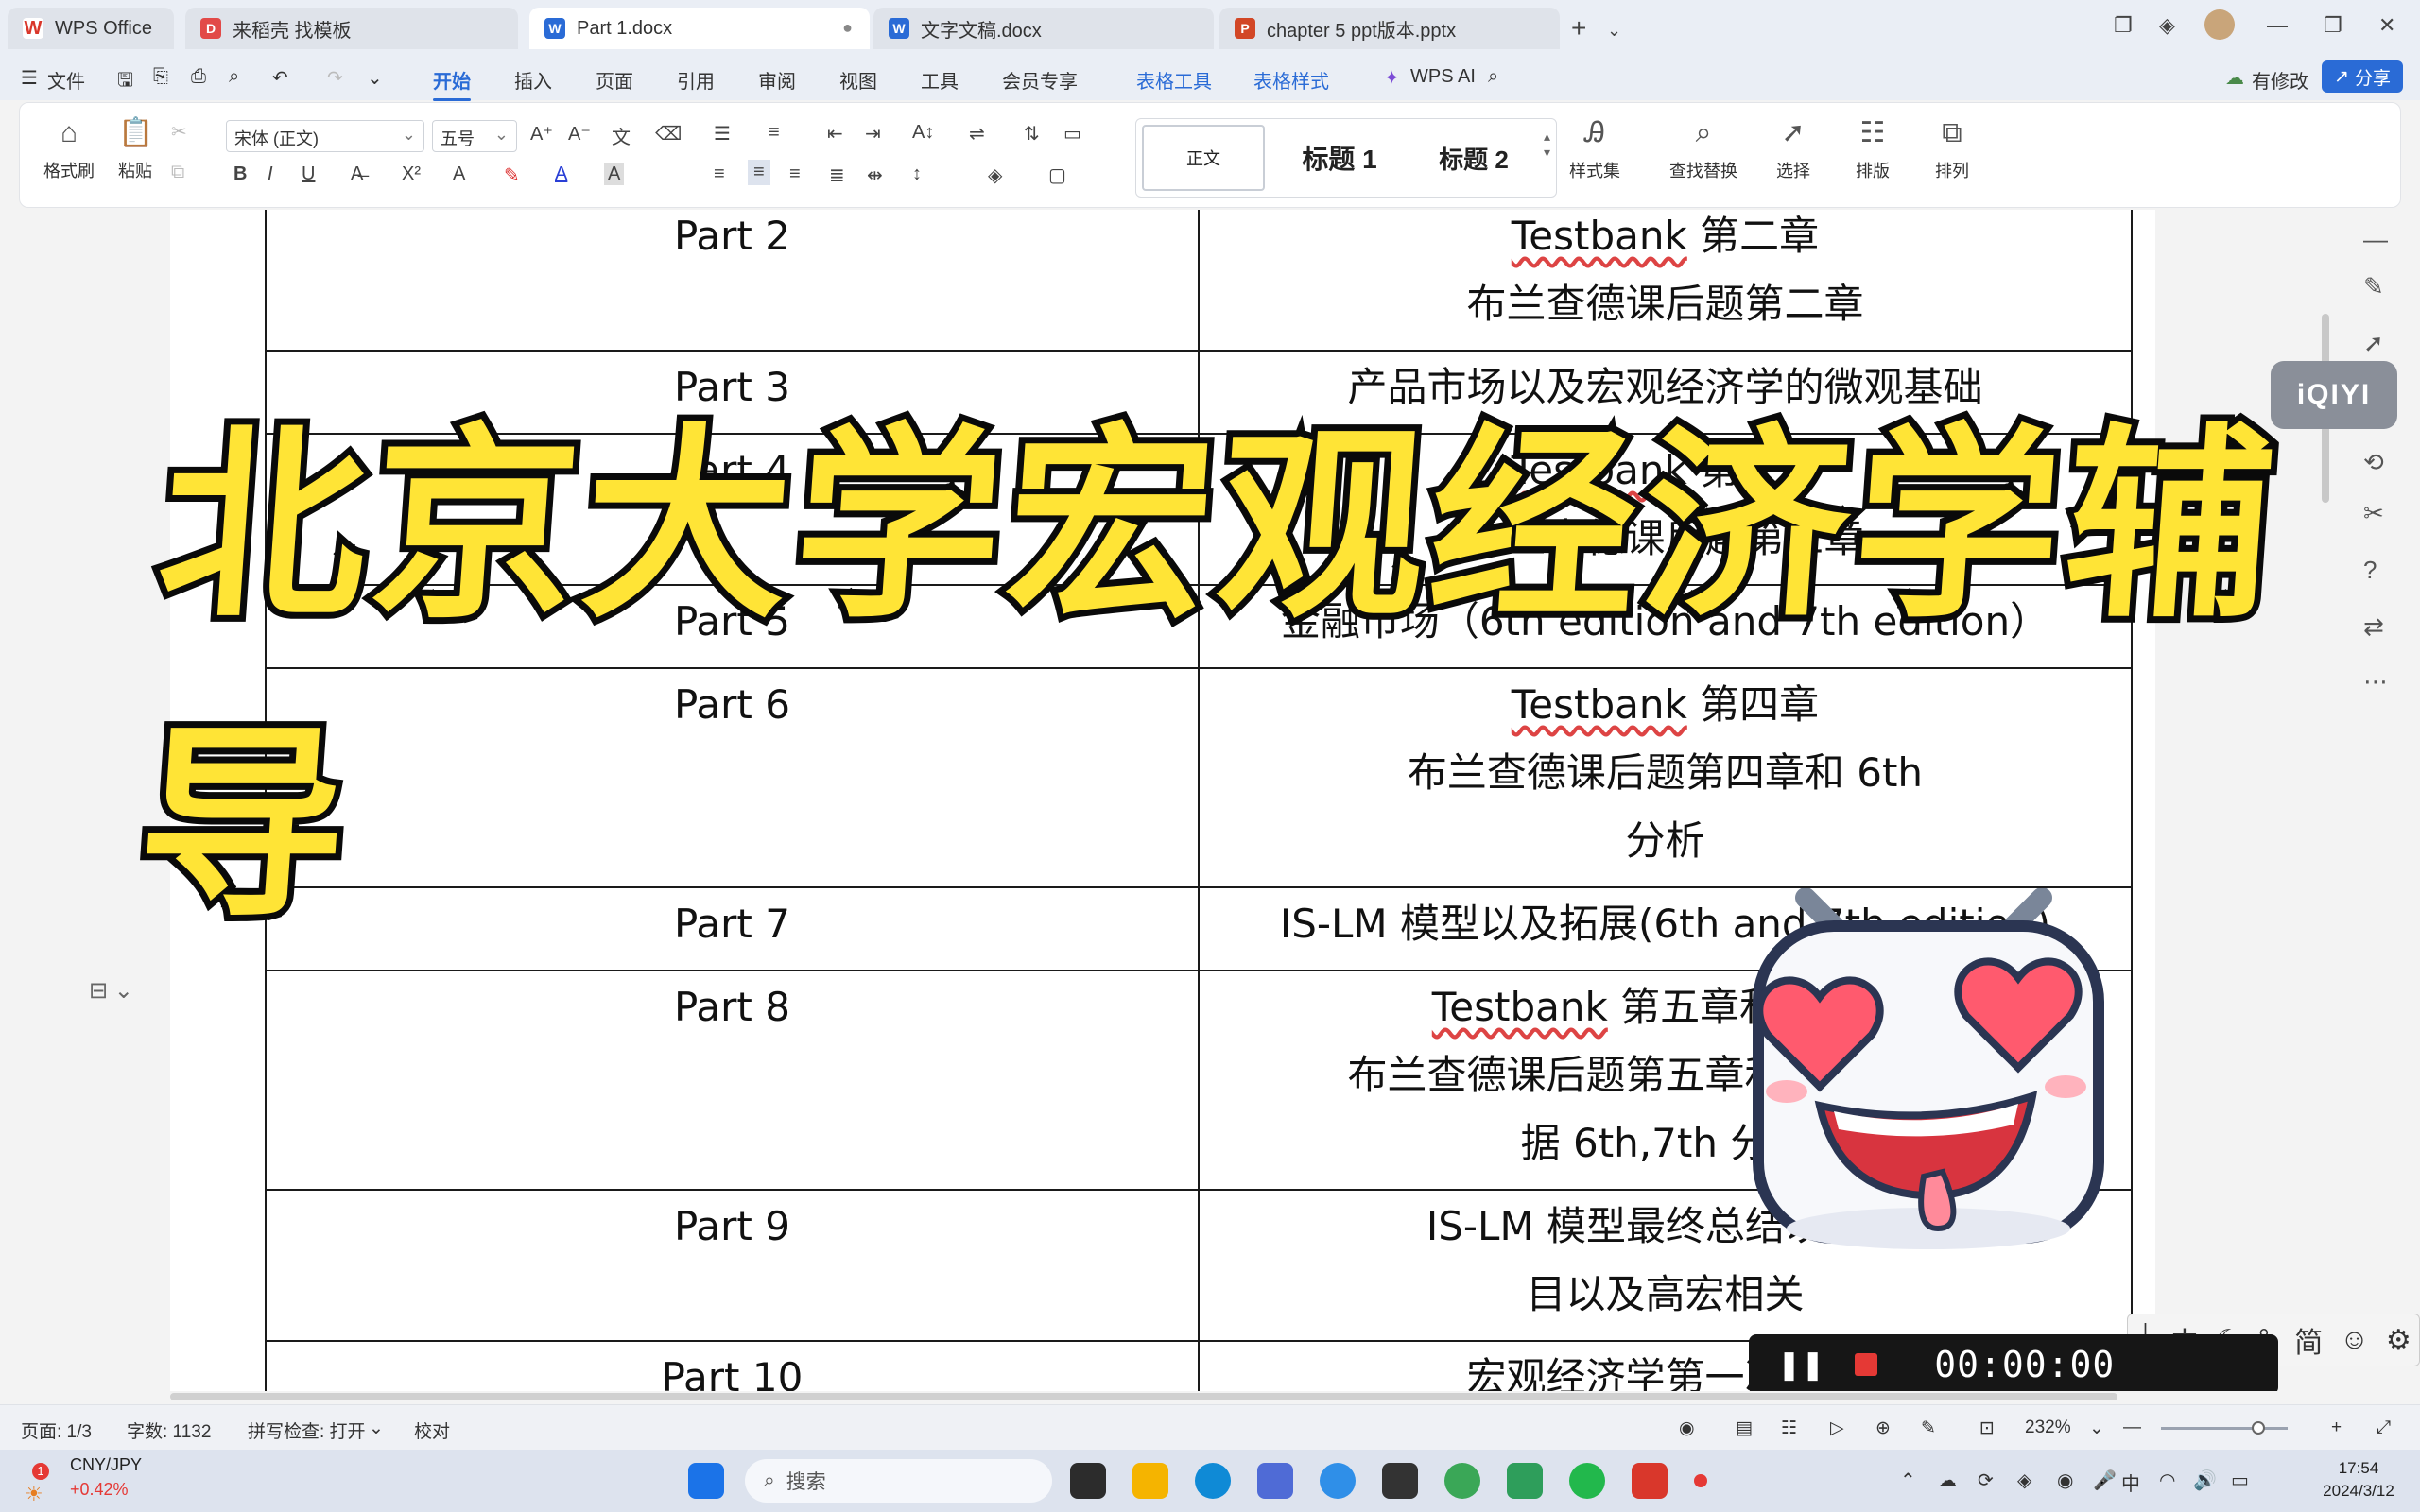 Image resolution: width=2420 pixels, height=1512 pixels. Describe the element at coordinates (2024, 1480) in the screenshot. I see `app-tray-icon: ◈` at that location.